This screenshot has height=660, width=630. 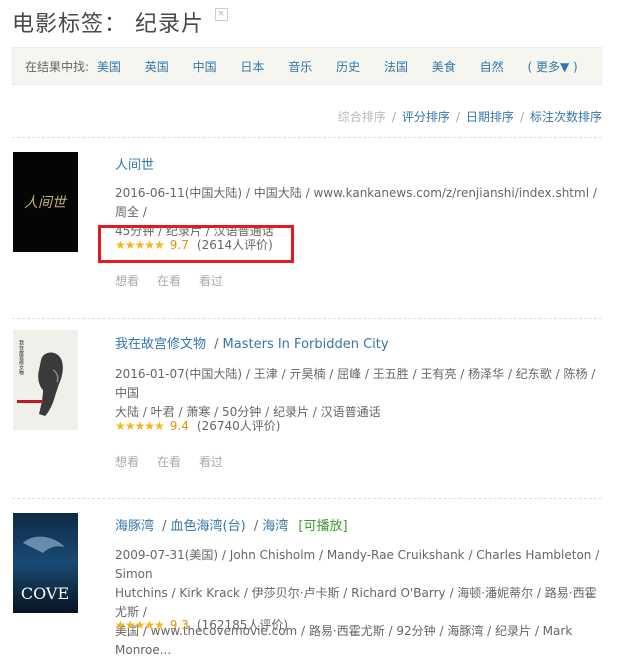 What do you see at coordinates (57, 67) in the screenshot?
I see `filter-label: 在结果中找:` at bounding box center [57, 67].